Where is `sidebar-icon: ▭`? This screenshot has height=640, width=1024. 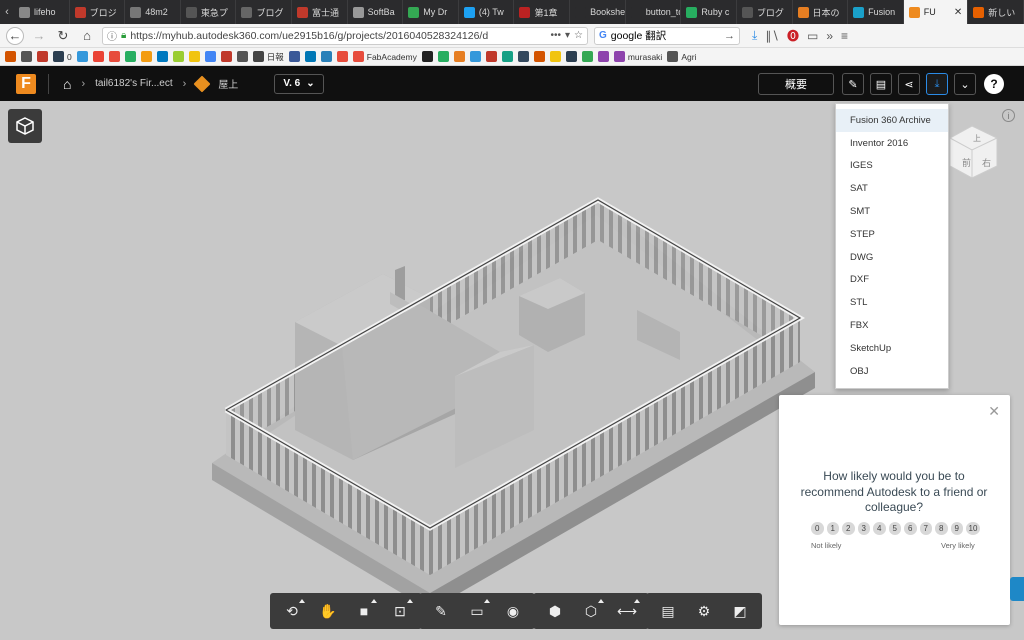 sidebar-icon: ▭ is located at coordinates (812, 36).